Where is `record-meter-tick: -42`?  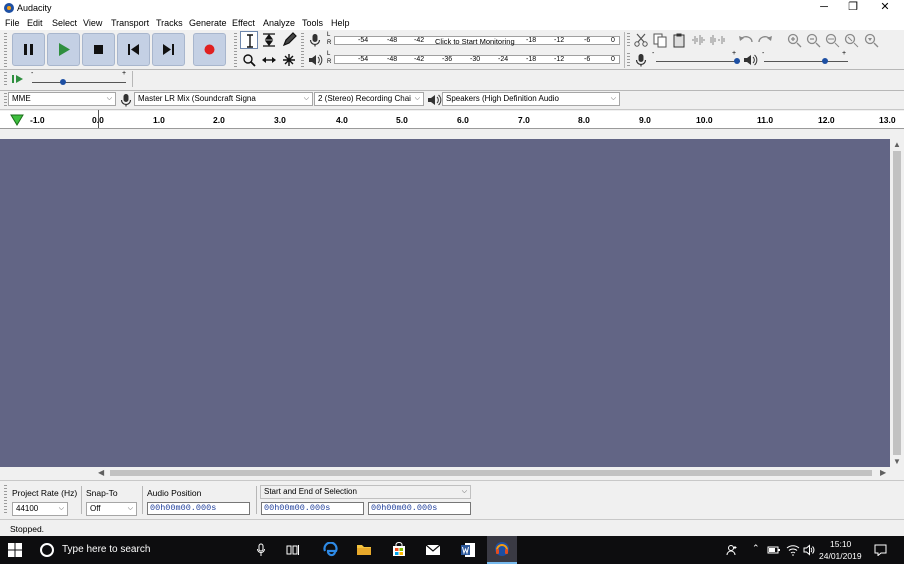 record-meter-tick: -42 is located at coordinates (419, 40).